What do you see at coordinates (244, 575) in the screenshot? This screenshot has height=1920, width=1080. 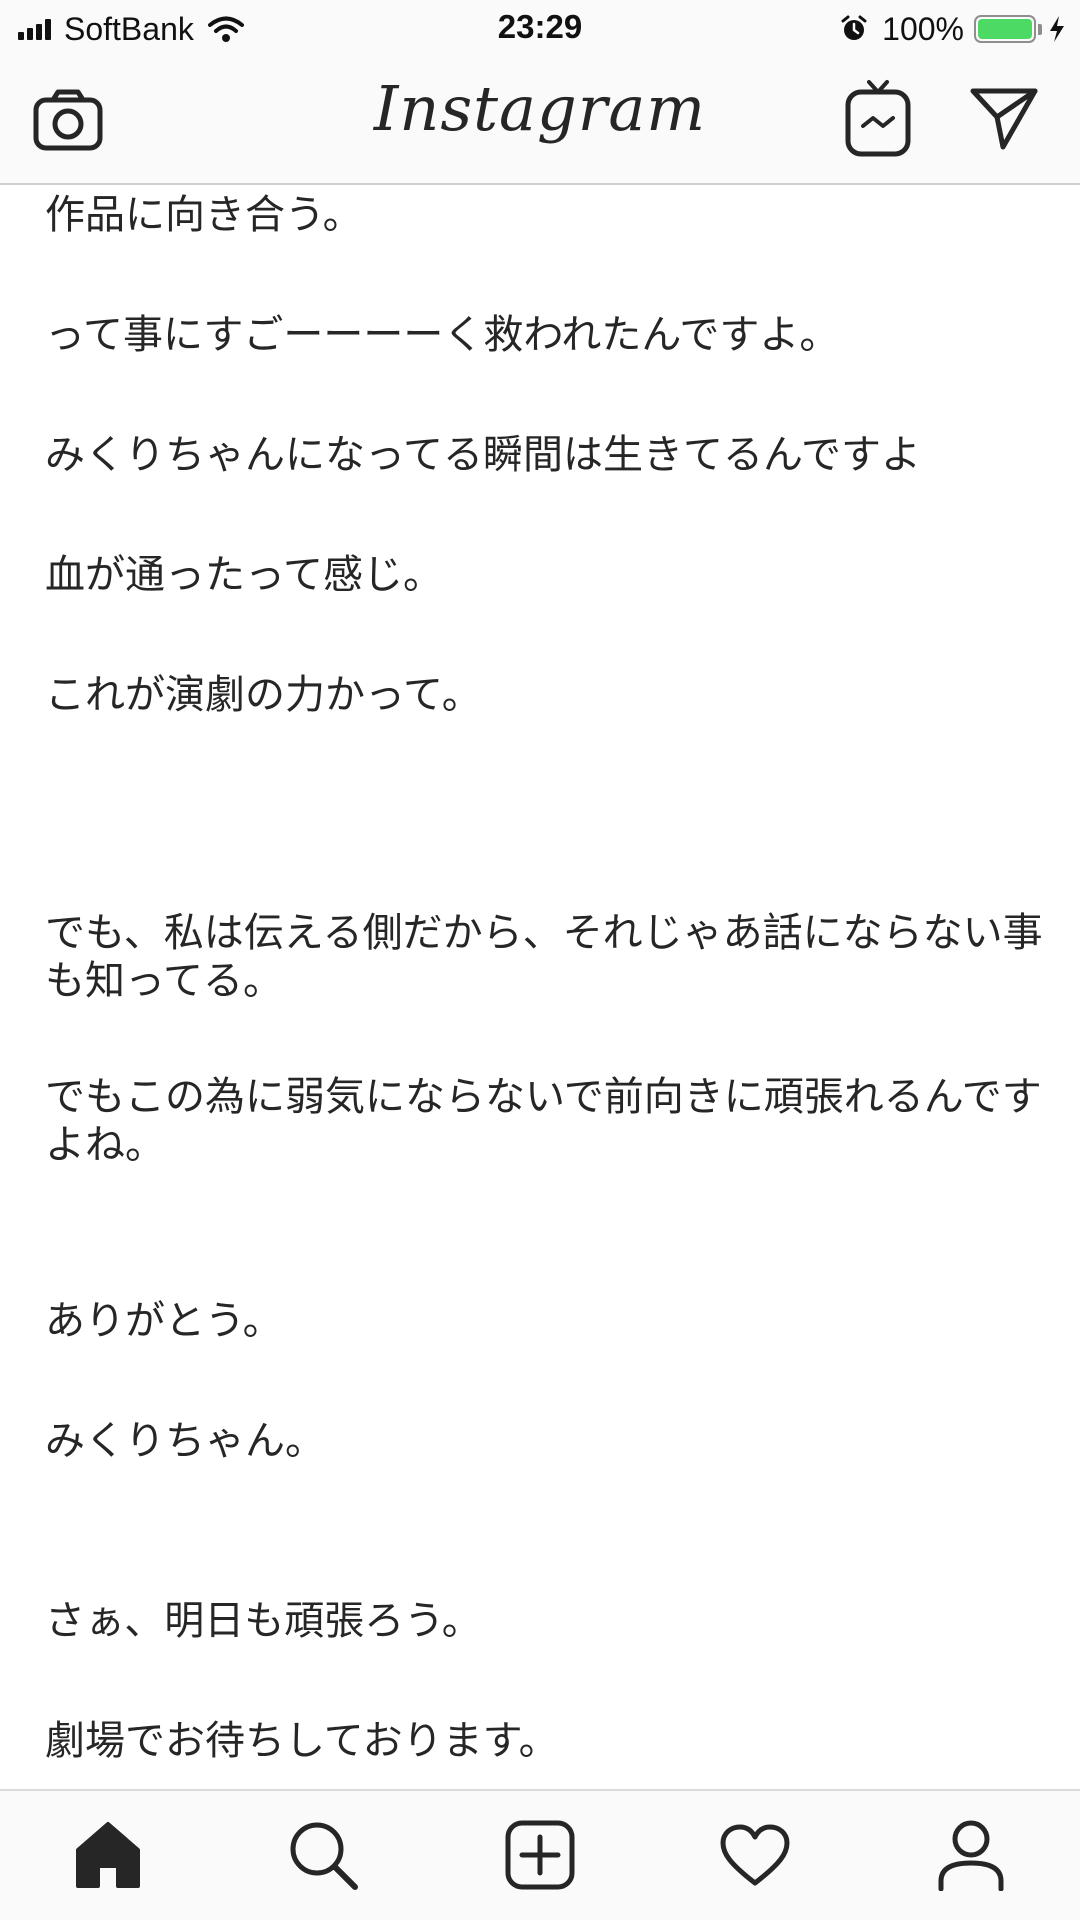 I see `caption-line: 血が通ったって感じ。` at bounding box center [244, 575].